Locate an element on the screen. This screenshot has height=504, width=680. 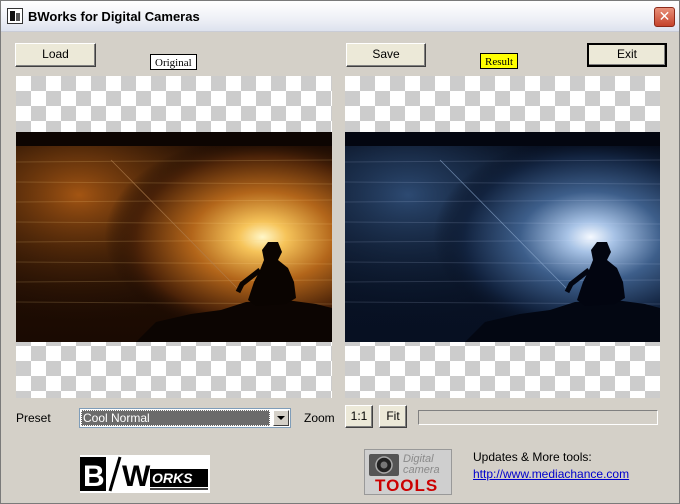
svg-text: ORKS is located at coordinates (172, 478).